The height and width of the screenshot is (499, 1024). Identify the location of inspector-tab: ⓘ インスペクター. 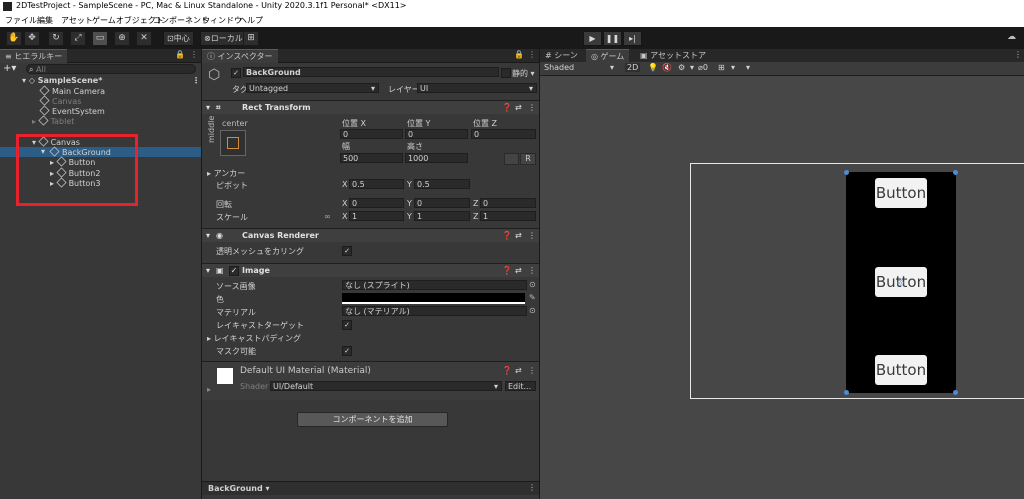
(240, 56).